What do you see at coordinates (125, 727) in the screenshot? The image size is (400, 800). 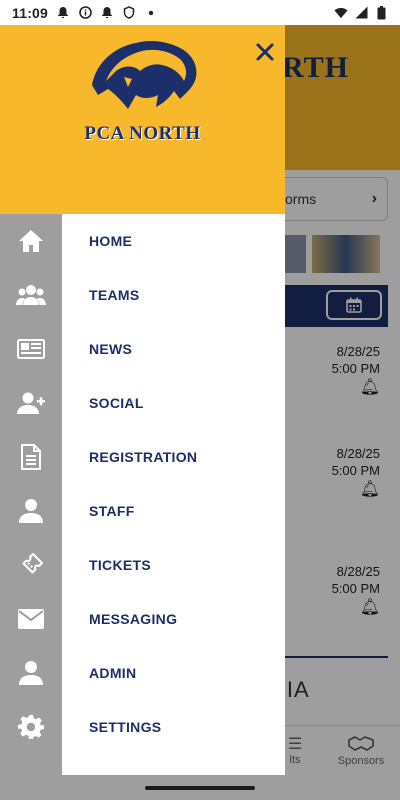 I see `menu-item-label: SETTINGS` at bounding box center [125, 727].